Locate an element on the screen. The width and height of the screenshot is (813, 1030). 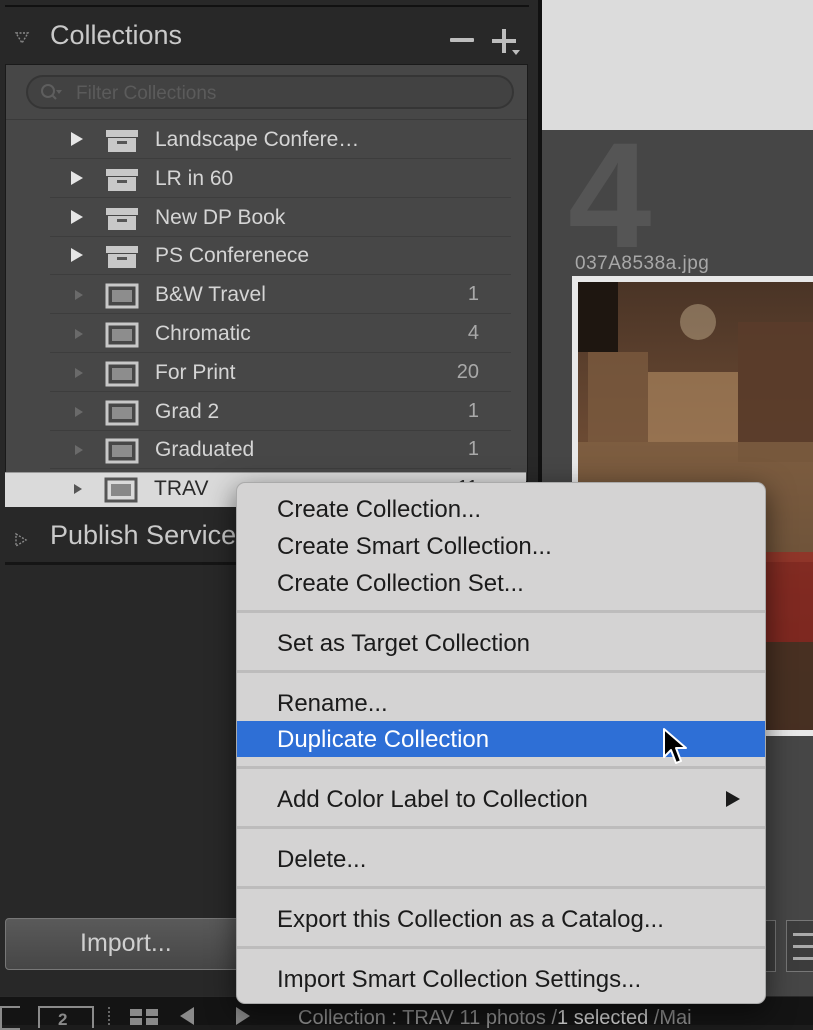
list-view-icon is located at coordinates (799, 946).